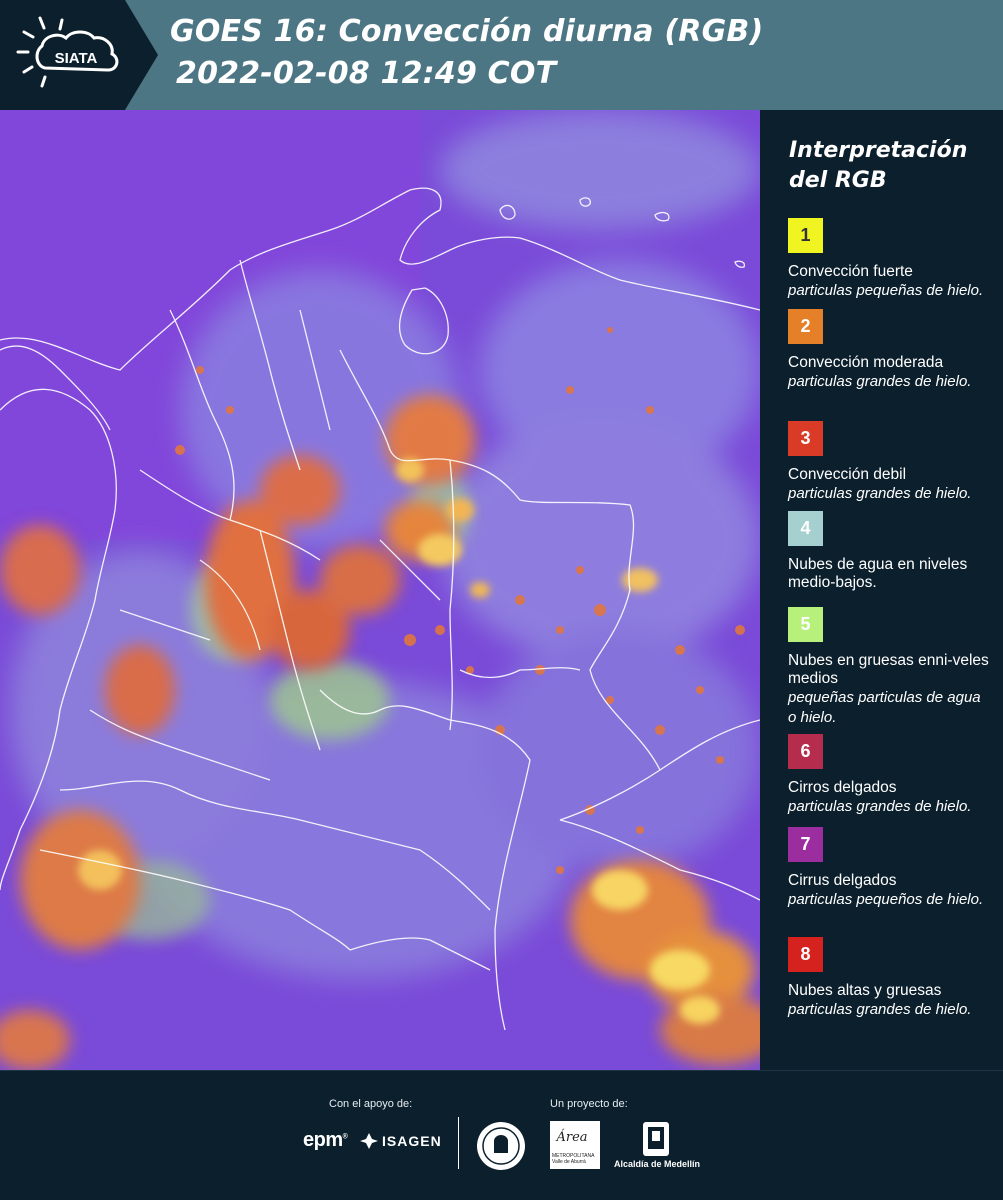 The image size is (1003, 1200). I want to click on isagen-logo: ISAGEN, so click(401, 1141).